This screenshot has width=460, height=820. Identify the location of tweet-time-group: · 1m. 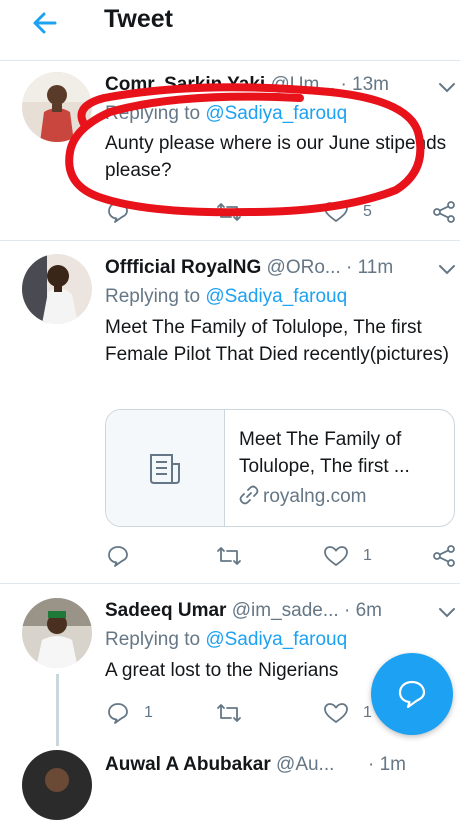
(398, 765).